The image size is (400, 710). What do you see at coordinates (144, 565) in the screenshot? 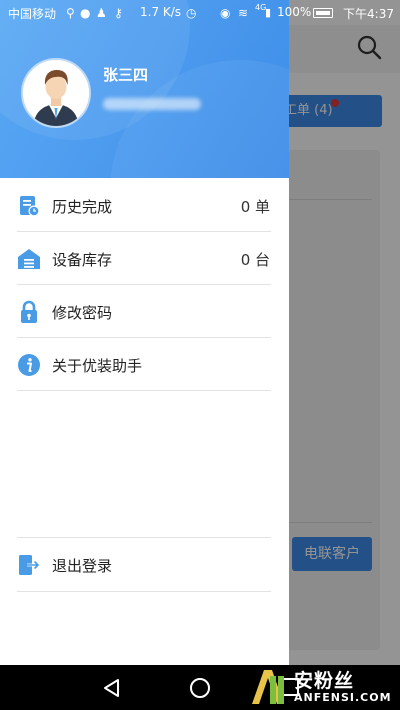
I see `logout-button: 退出登录` at bounding box center [144, 565].